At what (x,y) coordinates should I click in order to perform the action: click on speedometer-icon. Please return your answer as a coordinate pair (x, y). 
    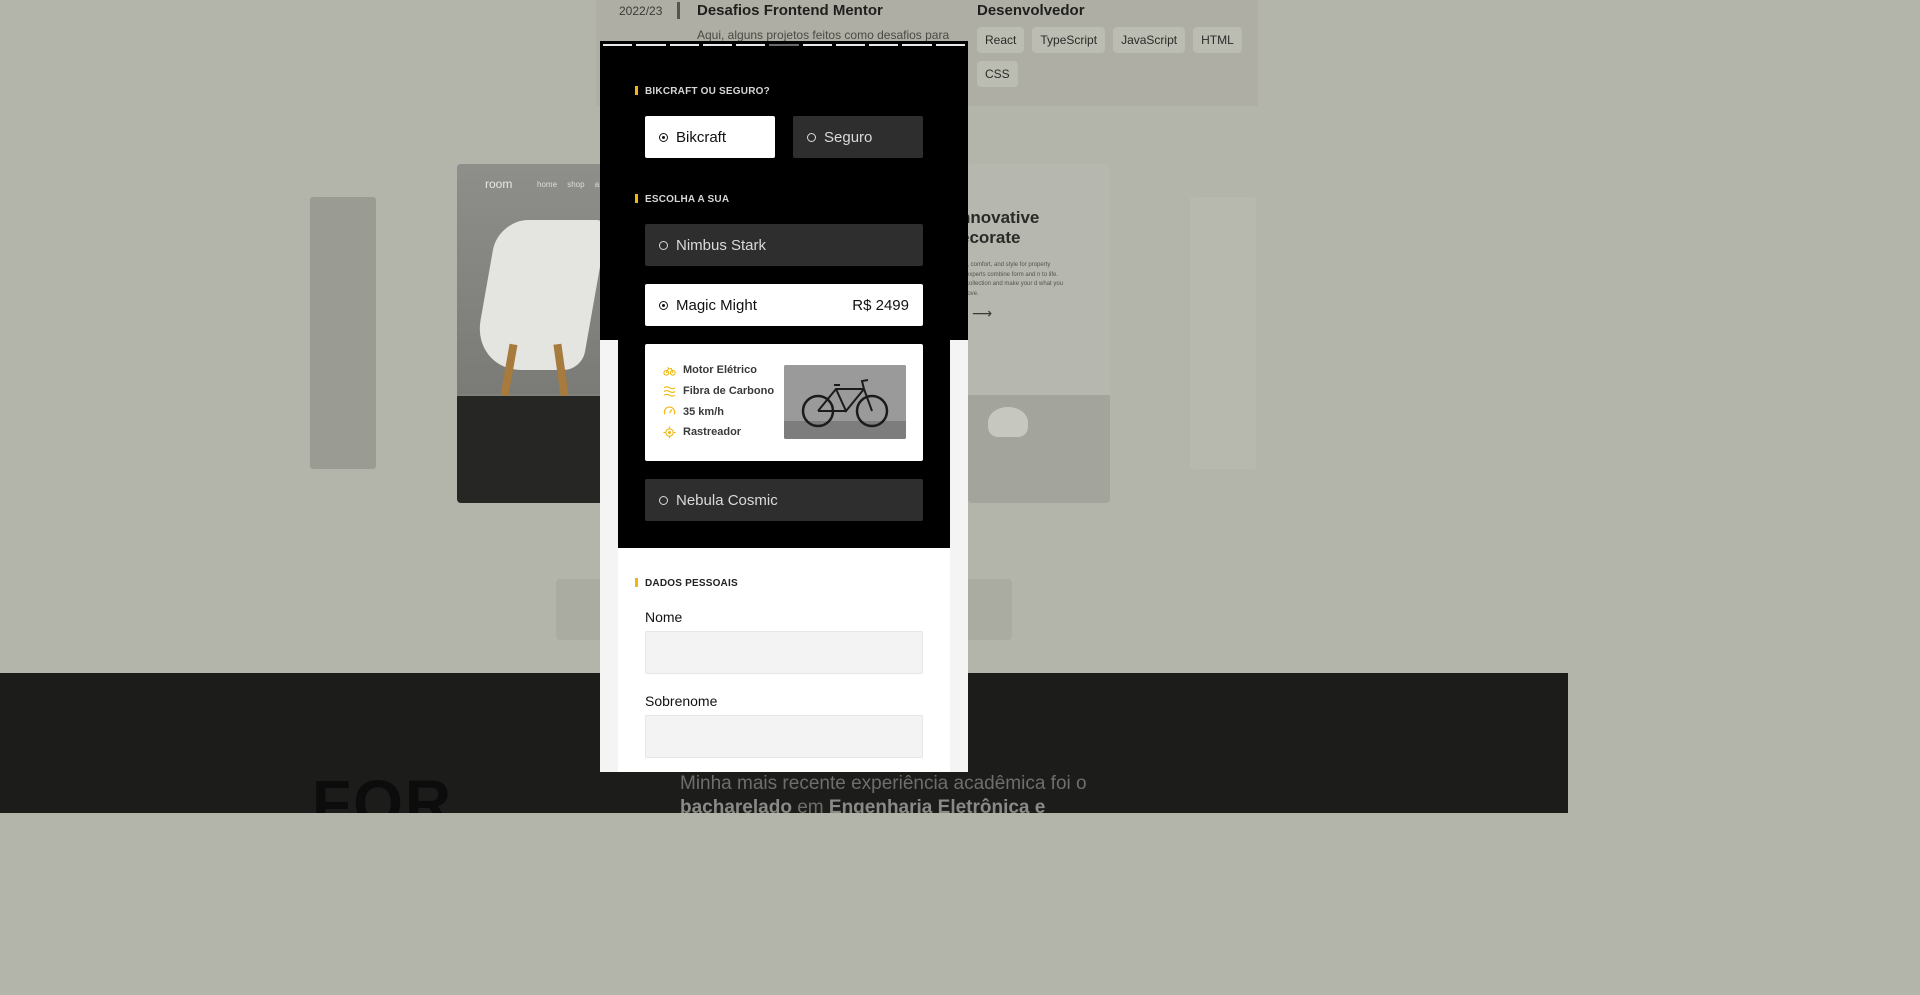
    Looking at the image, I should click on (669, 411).